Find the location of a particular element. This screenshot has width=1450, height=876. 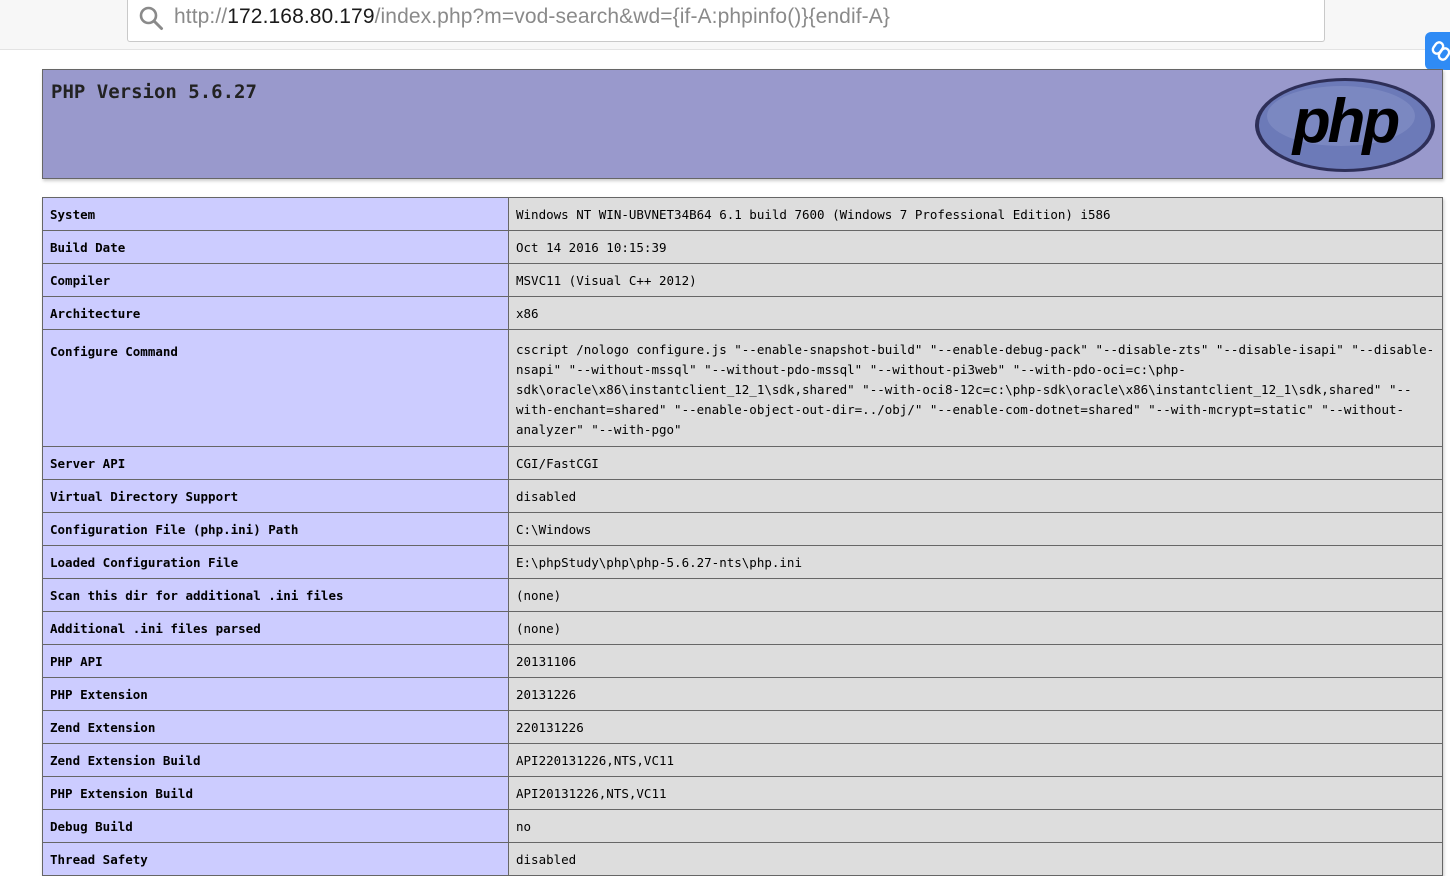

php-version-title: PHP Version 5.6.27 is located at coordinates (154, 92).